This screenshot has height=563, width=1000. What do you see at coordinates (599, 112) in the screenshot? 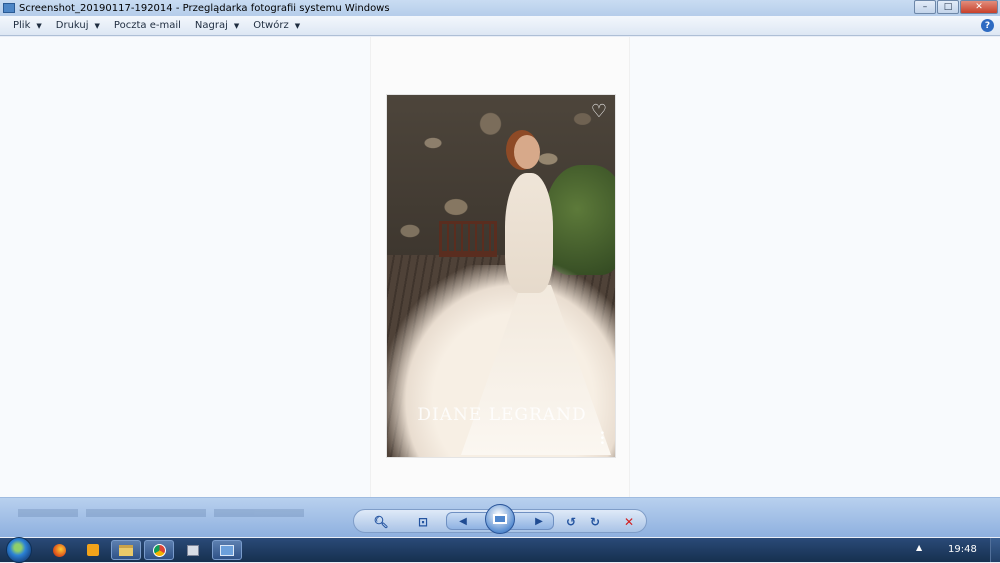
I see `heart-outline-icon: ♡` at bounding box center [599, 112].